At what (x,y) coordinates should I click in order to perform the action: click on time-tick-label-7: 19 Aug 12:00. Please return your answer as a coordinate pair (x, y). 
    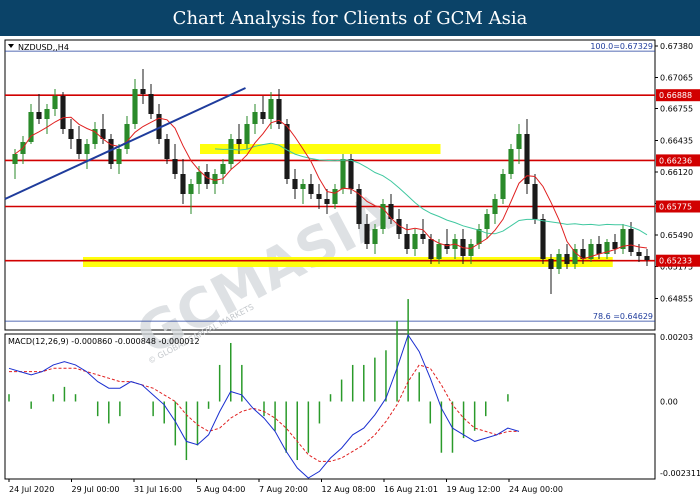
    Looking at the image, I should click on (474, 489).